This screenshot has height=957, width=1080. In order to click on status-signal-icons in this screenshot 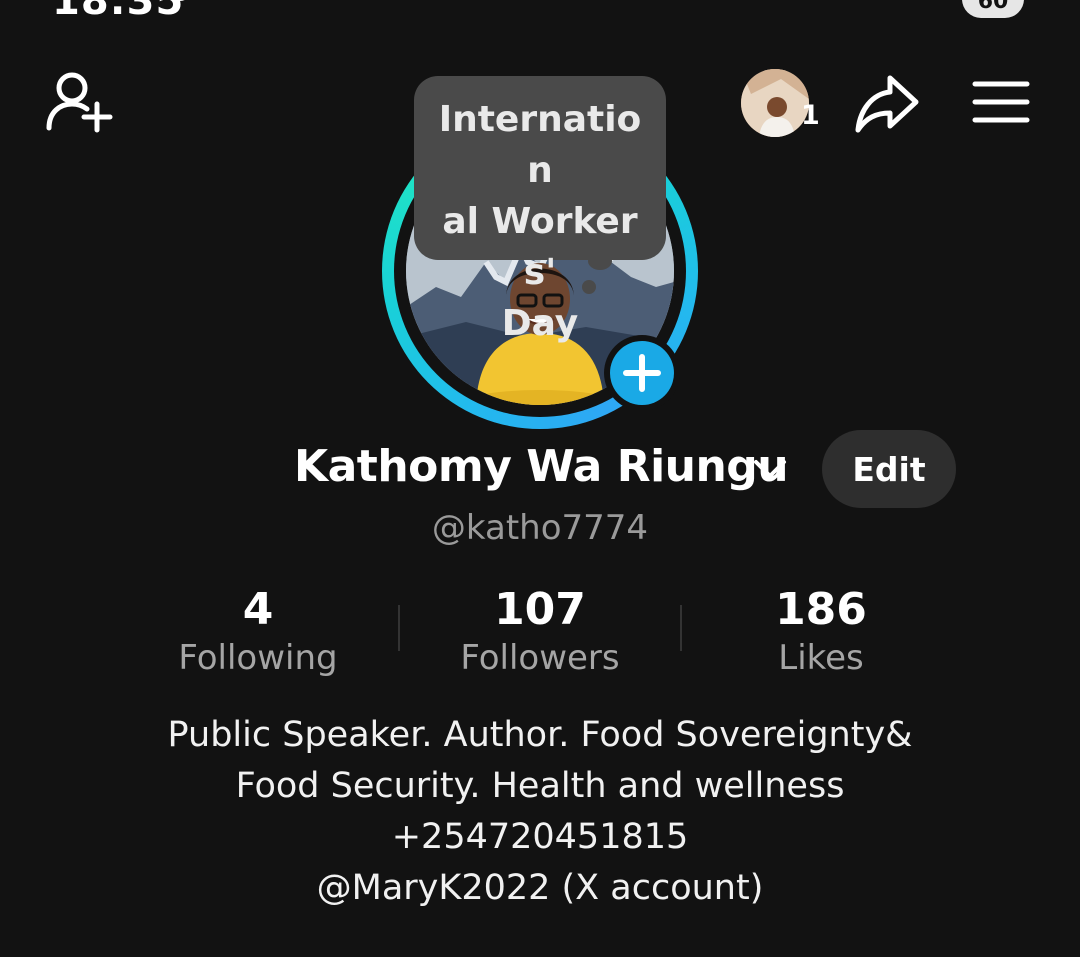, I will do `click(865, 9)`.